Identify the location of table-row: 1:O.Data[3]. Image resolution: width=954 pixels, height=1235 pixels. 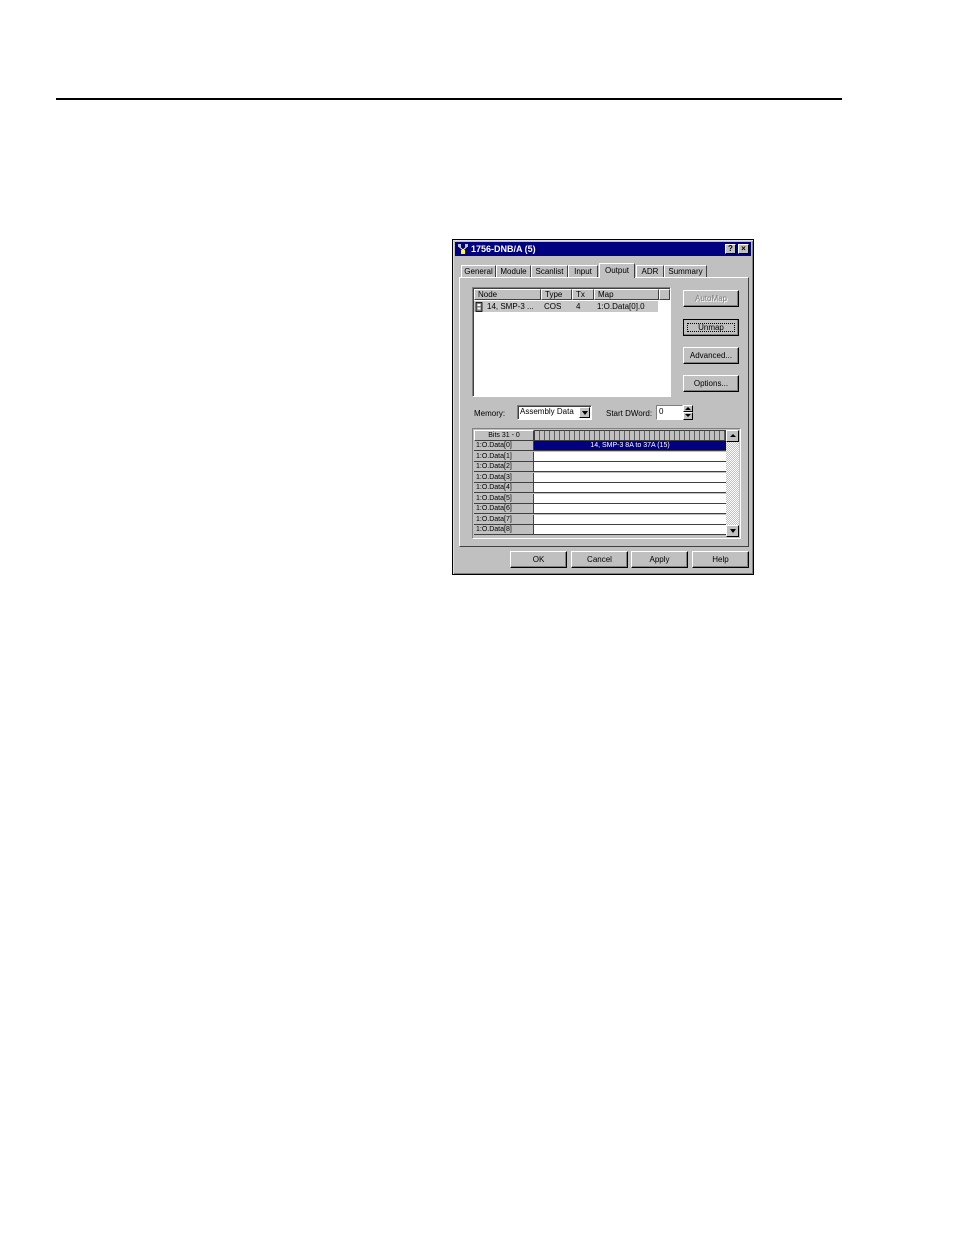
(600, 477).